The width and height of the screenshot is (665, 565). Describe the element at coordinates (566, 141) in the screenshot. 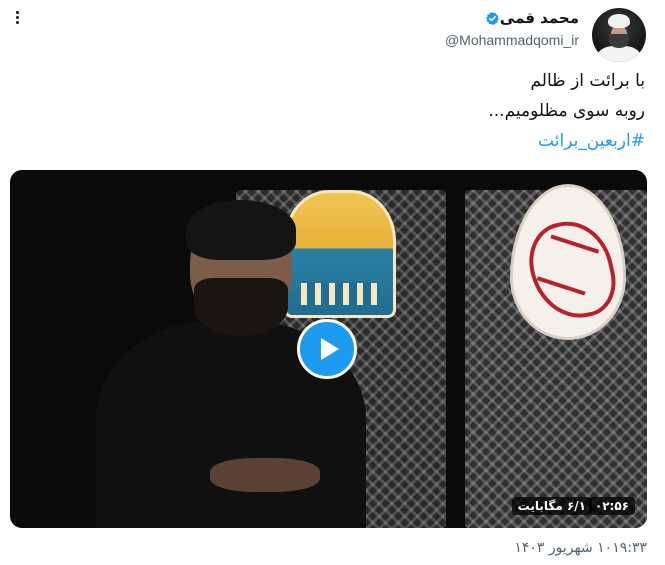

I see `hashtag-link: #اربعین_برائت` at that location.